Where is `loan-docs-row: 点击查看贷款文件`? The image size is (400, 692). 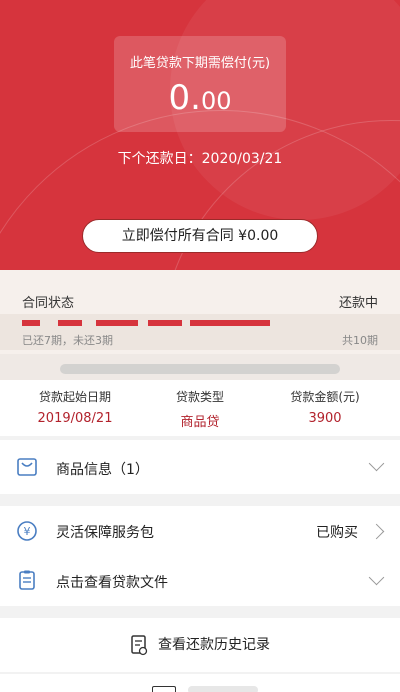
loan-docs-row: 点击查看贷款文件 is located at coordinates (200, 581).